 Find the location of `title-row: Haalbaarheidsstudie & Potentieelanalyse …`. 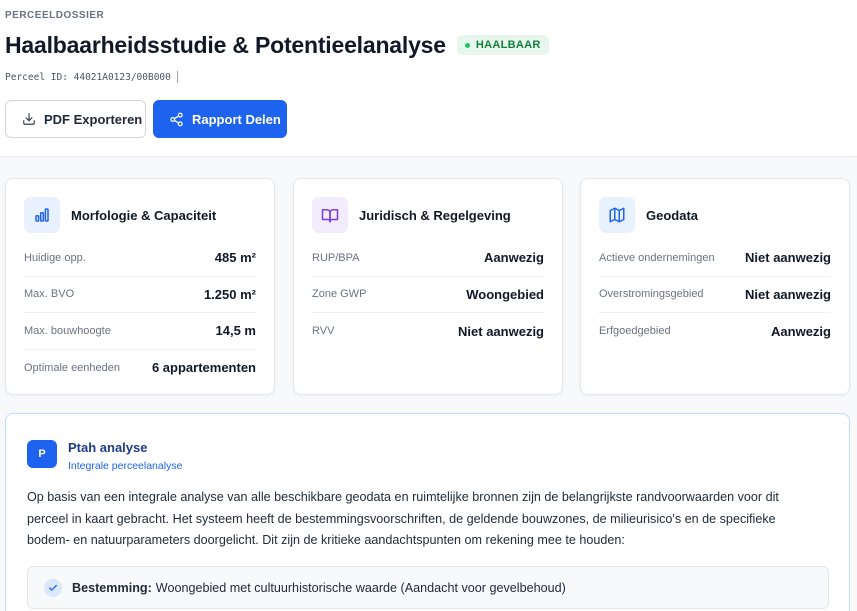

title-row: Haalbaarheidsstudie & Potentieelanalyse … is located at coordinates (277, 45).